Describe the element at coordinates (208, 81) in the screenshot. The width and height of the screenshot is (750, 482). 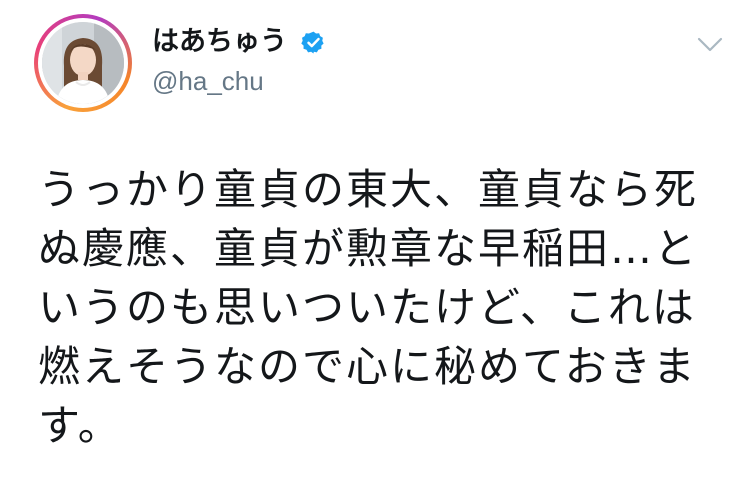
I see `author-handle: @ha_chu` at that location.